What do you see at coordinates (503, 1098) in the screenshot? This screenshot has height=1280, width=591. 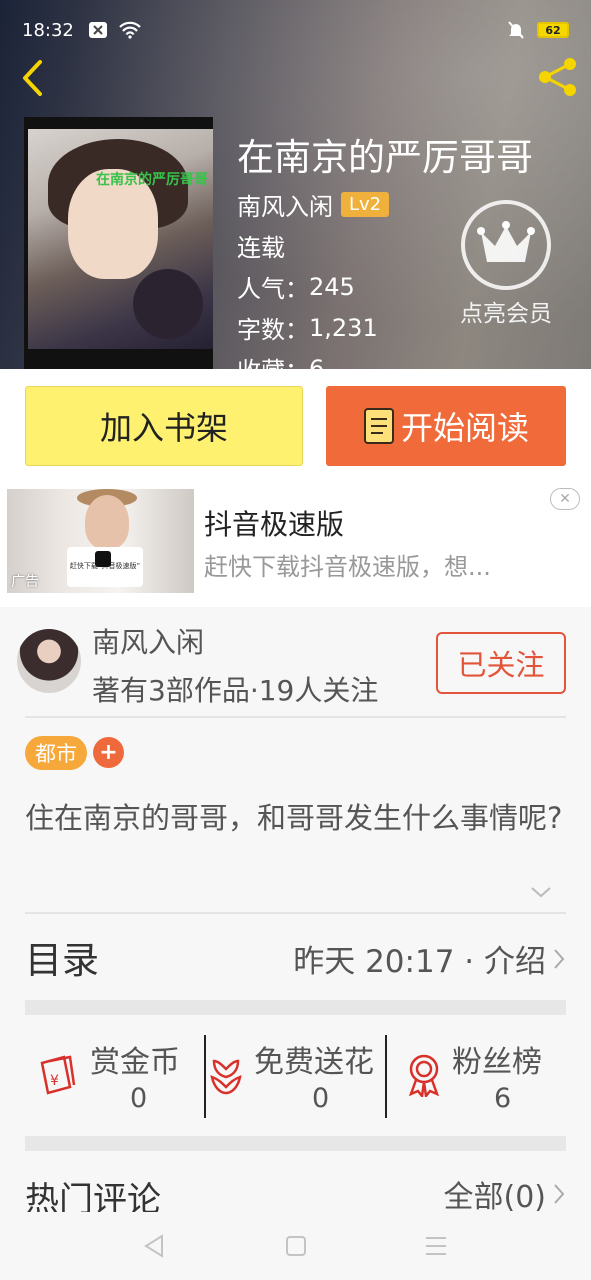 I see `stat-value: 6` at bounding box center [503, 1098].